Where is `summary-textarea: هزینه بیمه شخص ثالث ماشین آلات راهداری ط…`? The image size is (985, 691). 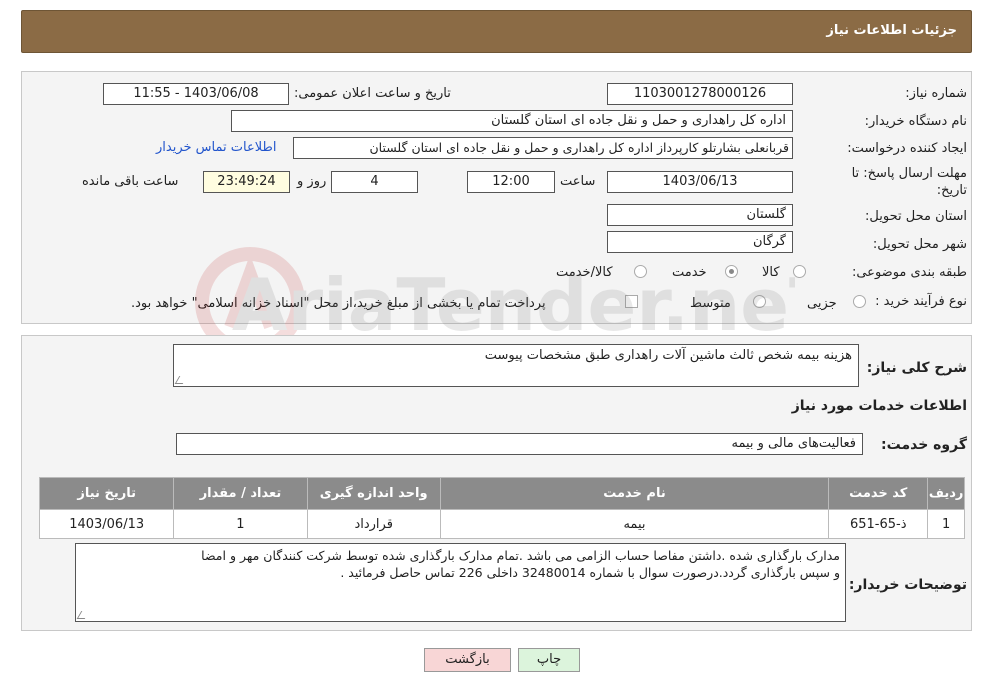 summary-textarea: هزینه بیمه شخص ثالث ماشین آلات راهداری ط… is located at coordinates (516, 365).